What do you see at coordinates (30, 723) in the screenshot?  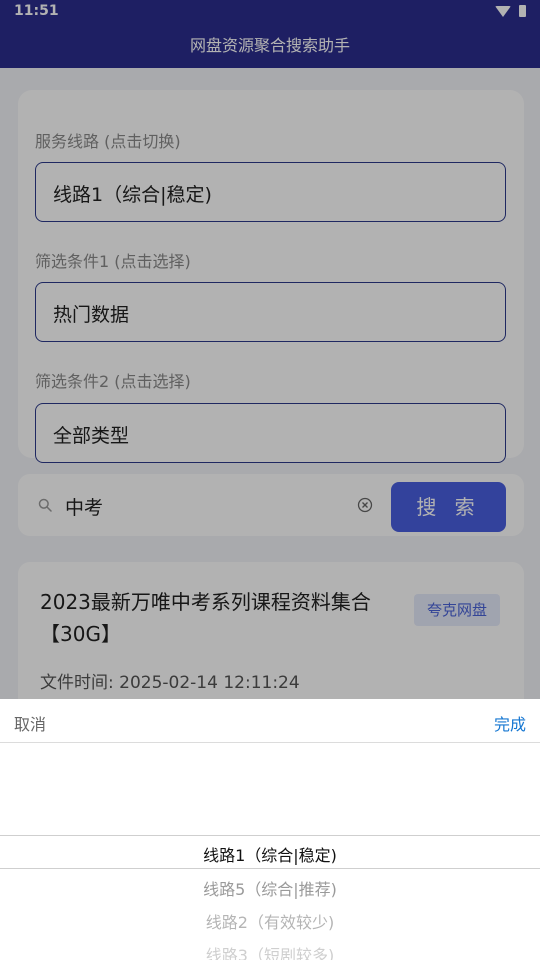 I see `cancel-button: 取消` at bounding box center [30, 723].